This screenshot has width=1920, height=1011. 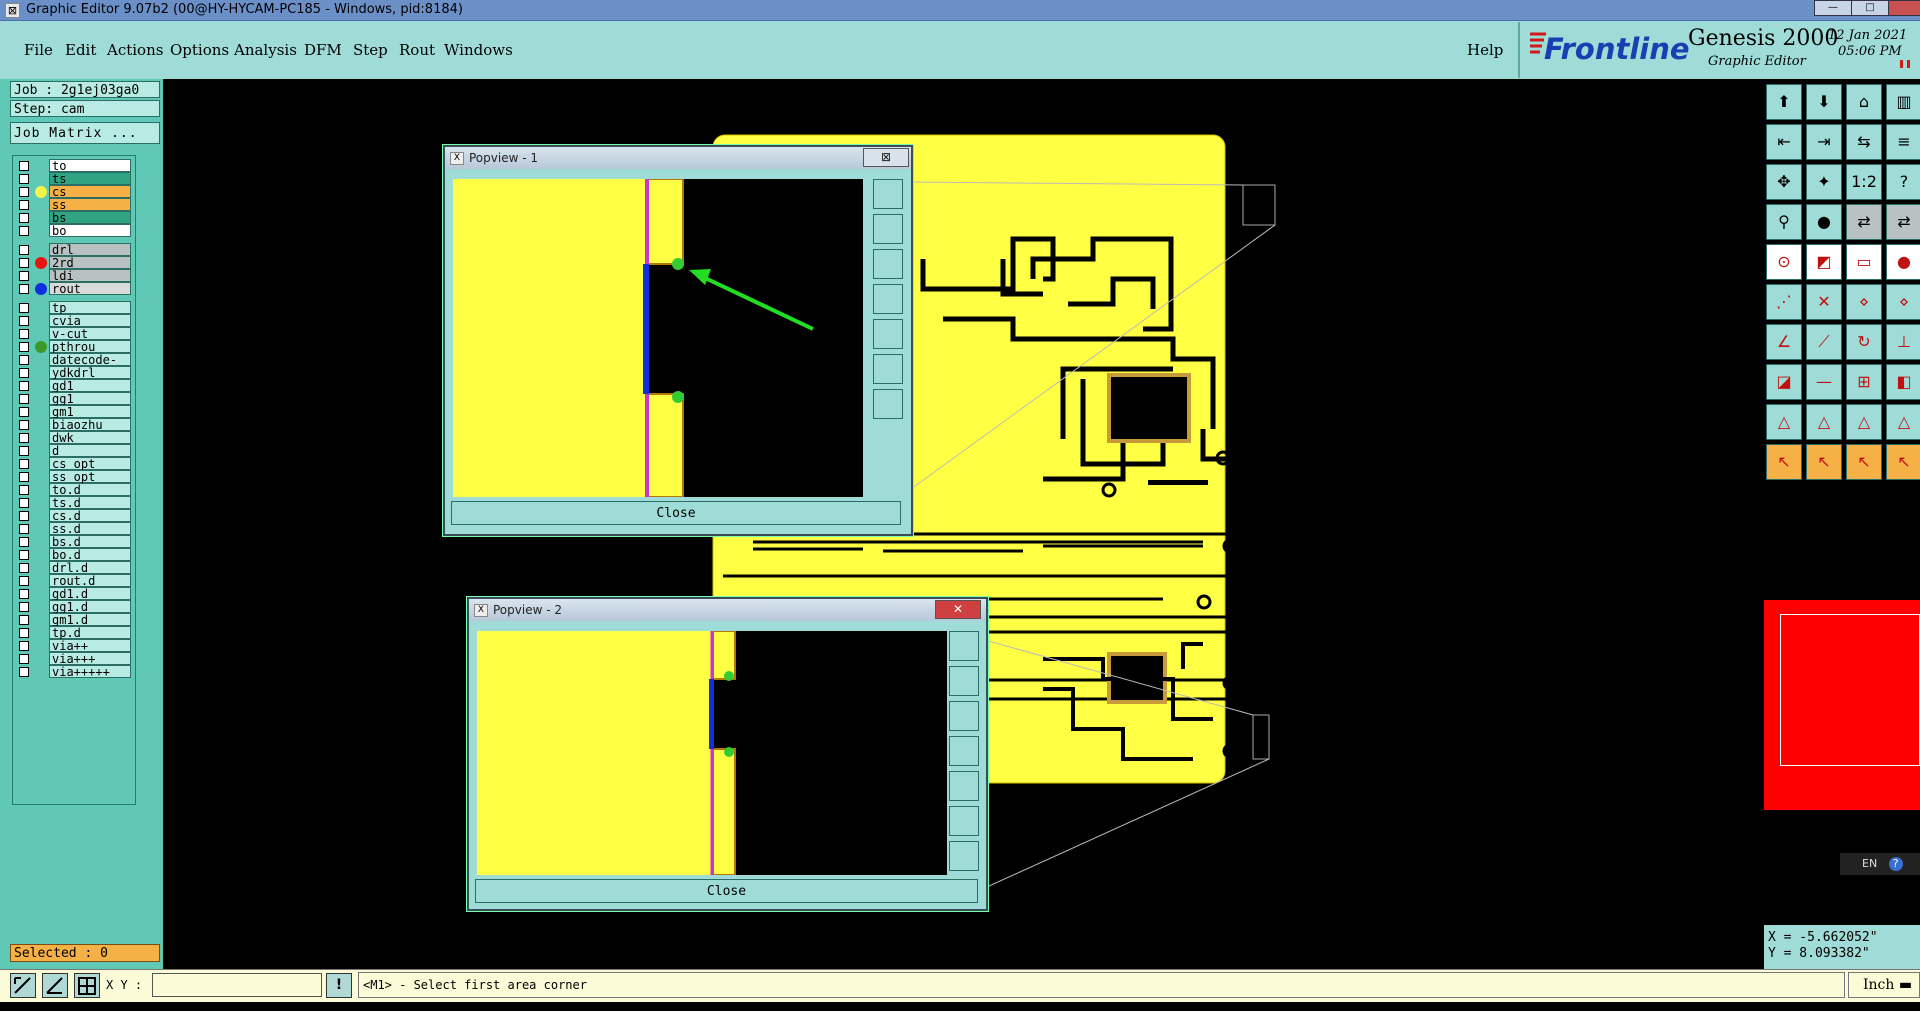 What do you see at coordinates (1870, 8) in the screenshot?
I see `maximize-button: □` at bounding box center [1870, 8].